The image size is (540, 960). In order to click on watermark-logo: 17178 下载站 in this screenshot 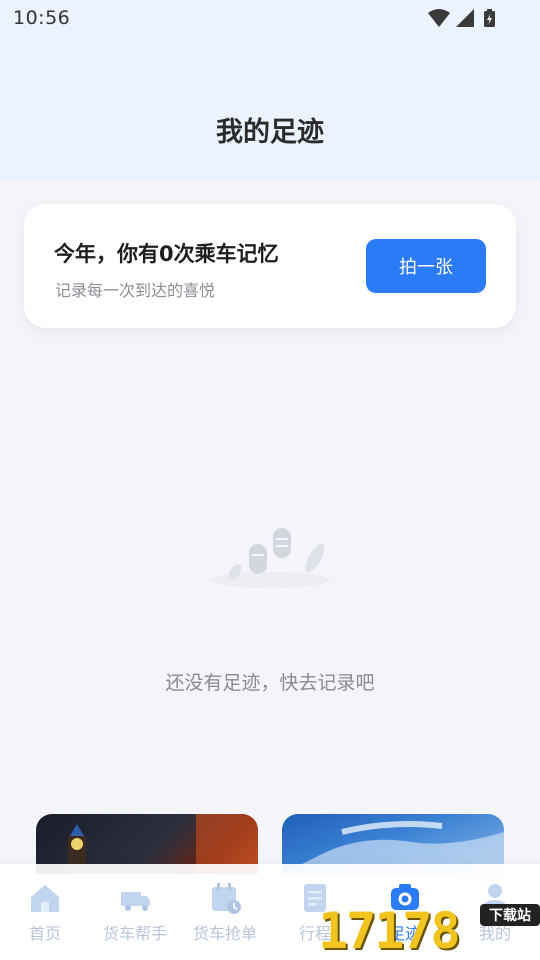, I will do `click(429, 930)`.